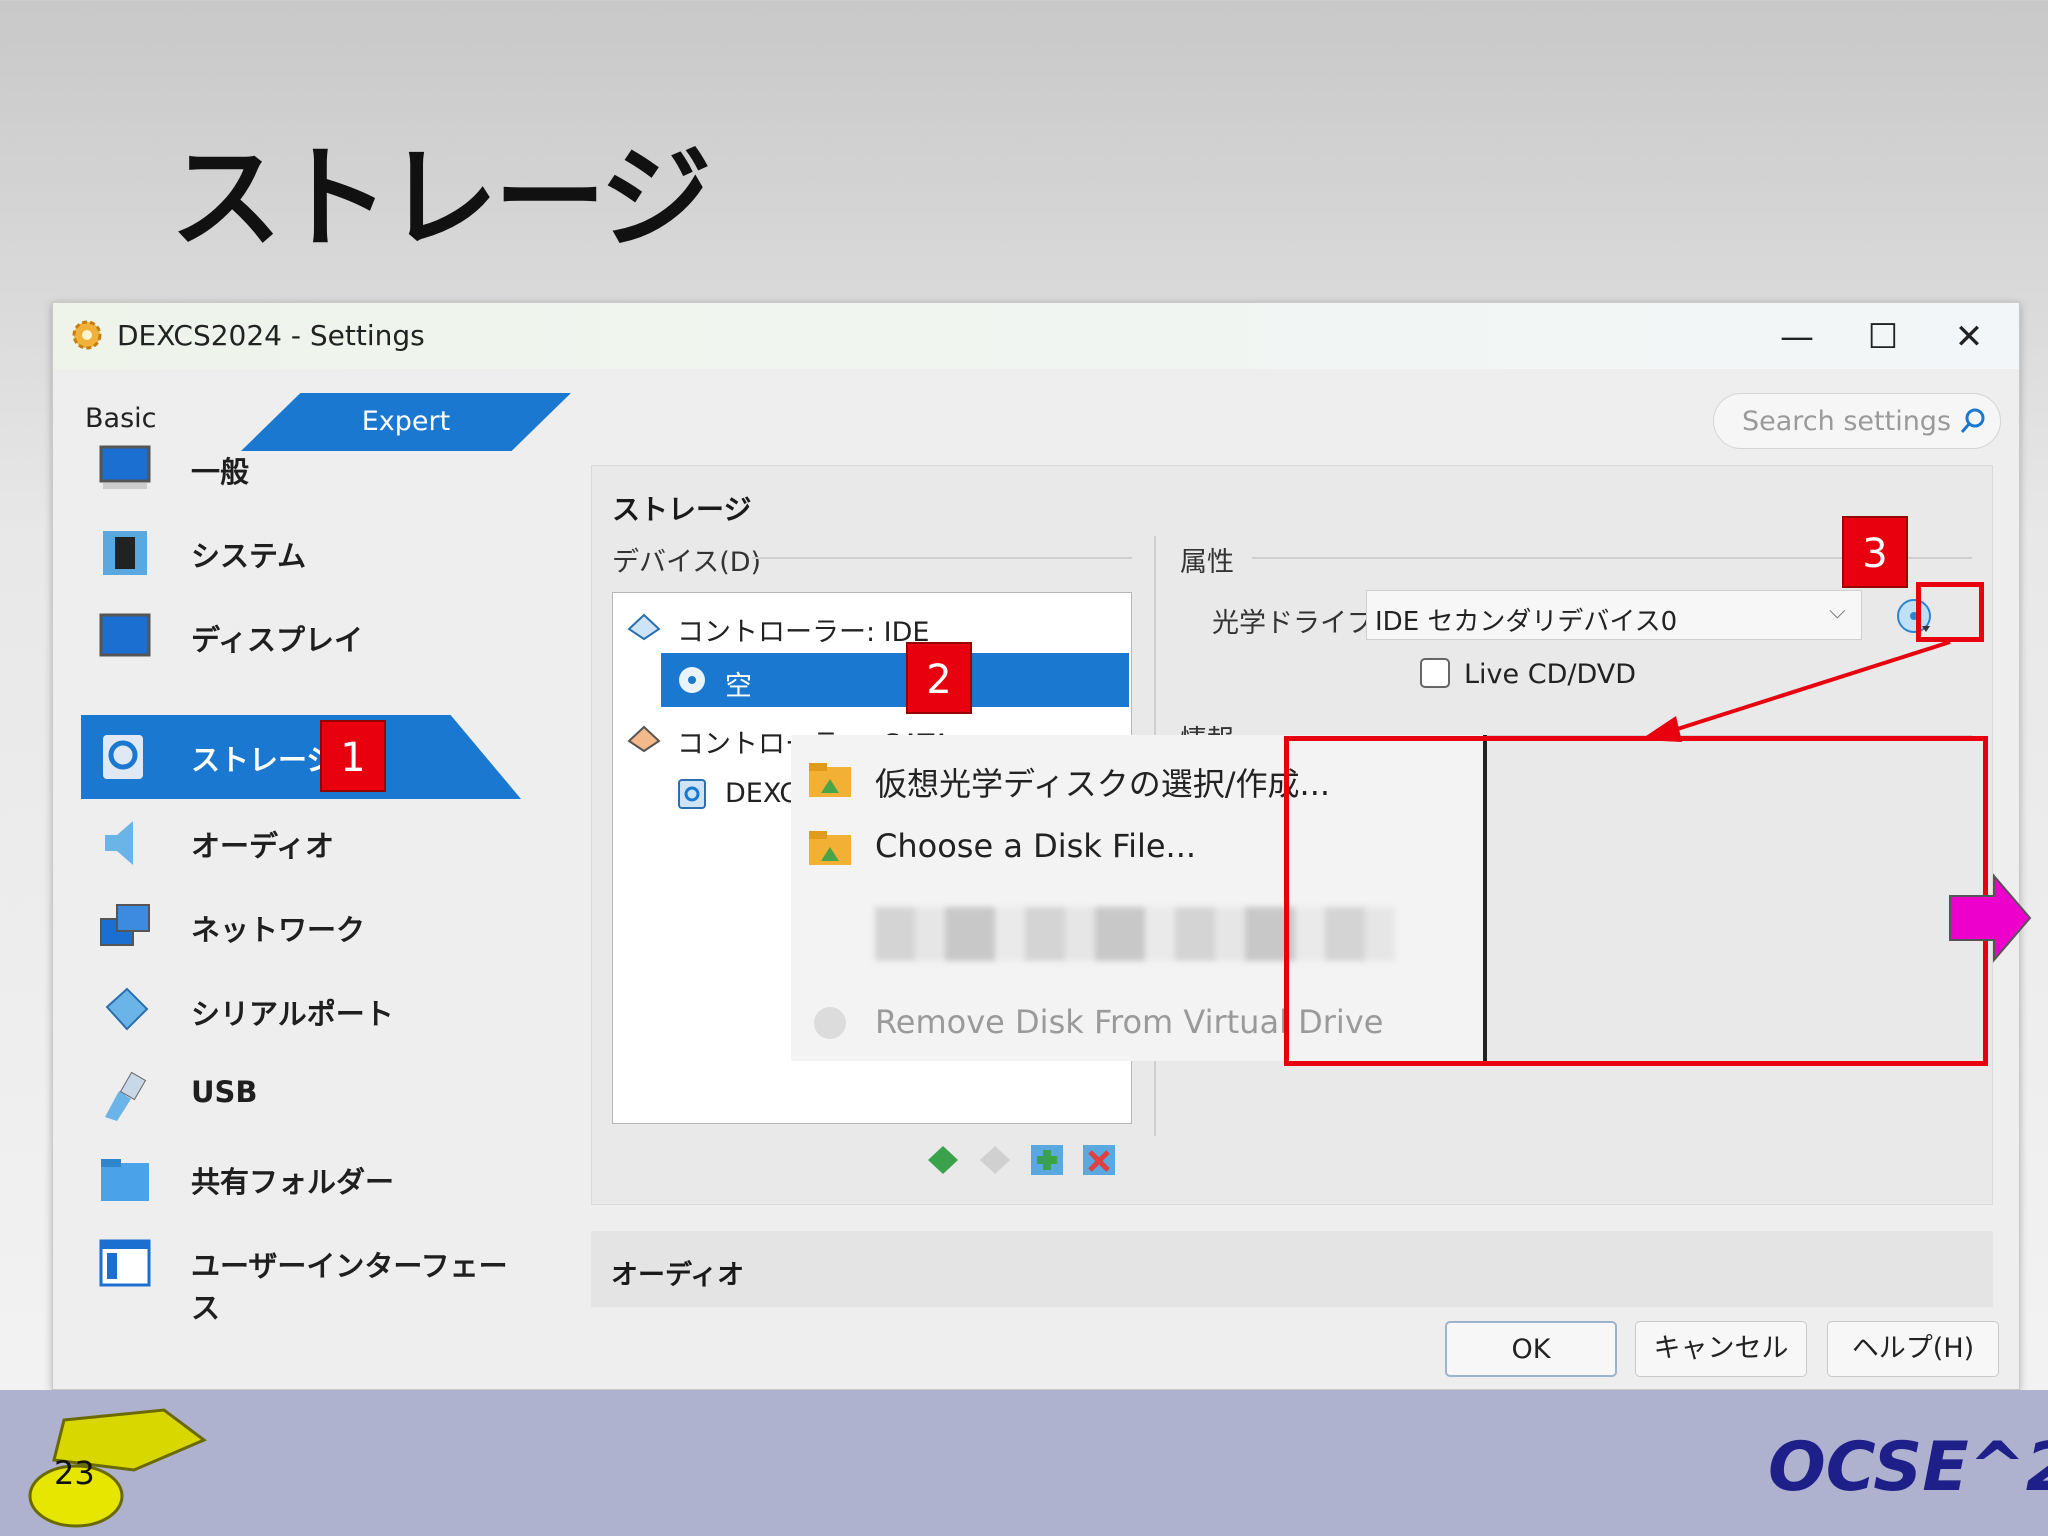  Describe the element at coordinates (1990, 918) in the screenshot. I see `next-arrow-icon` at that location.